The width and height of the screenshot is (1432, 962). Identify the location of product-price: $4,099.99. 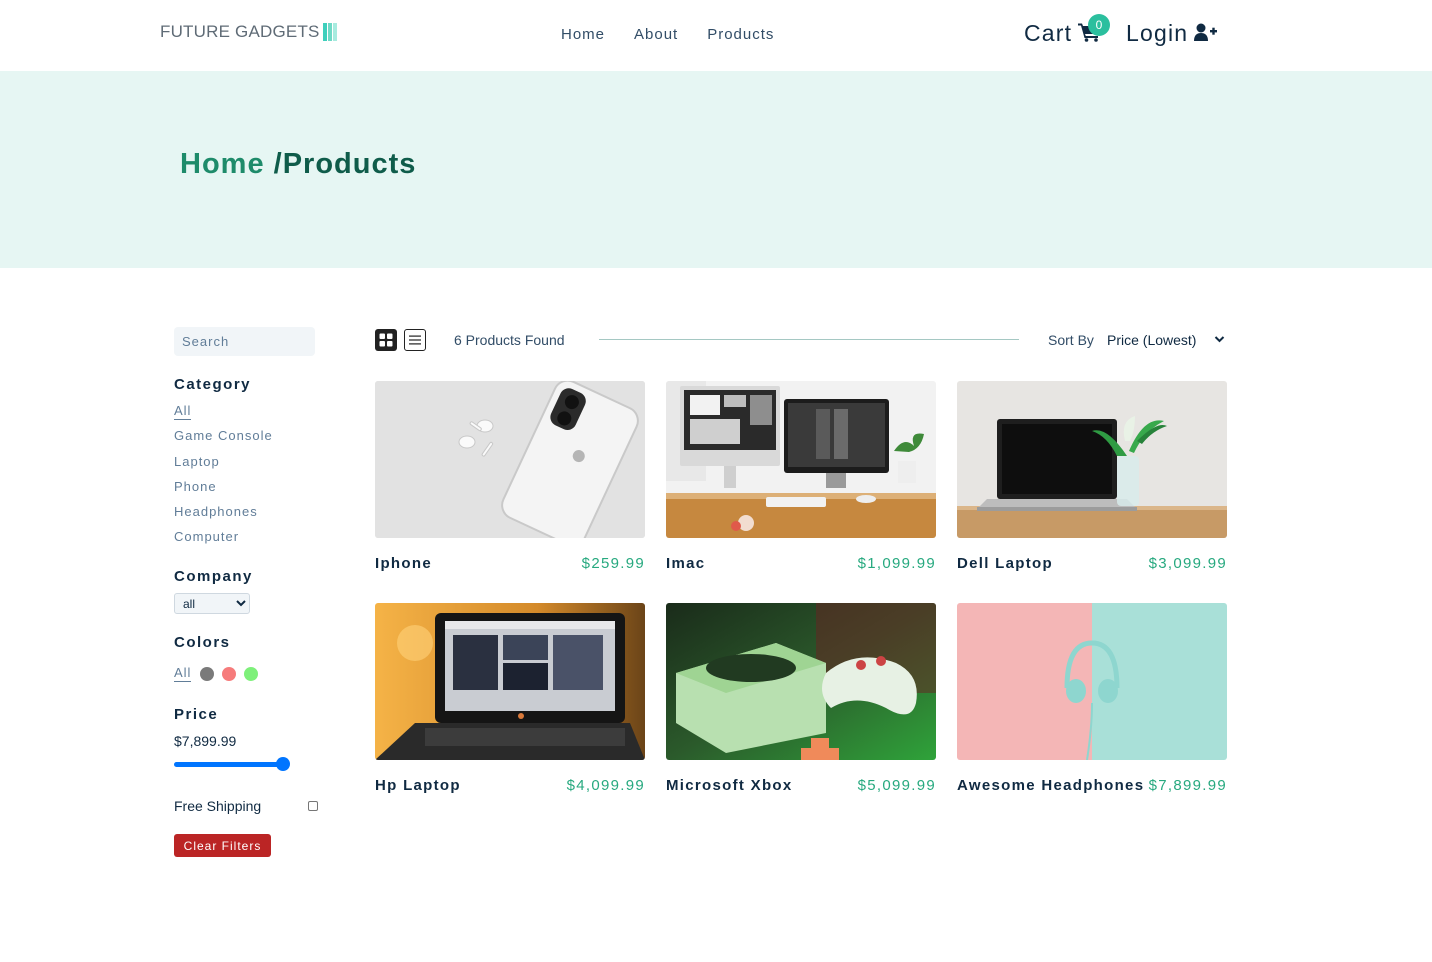
(605, 785).